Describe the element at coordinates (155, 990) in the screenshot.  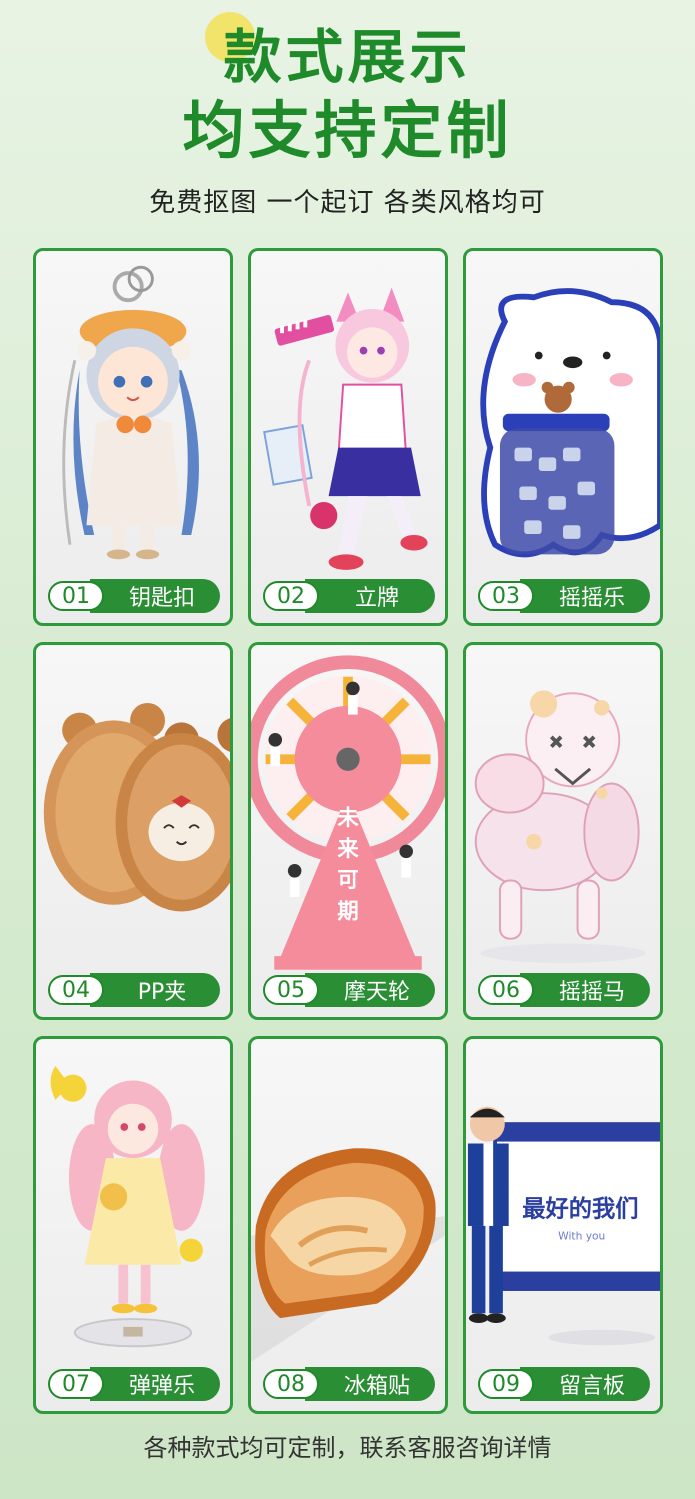
I see `product-name-pill: PP夹` at that location.